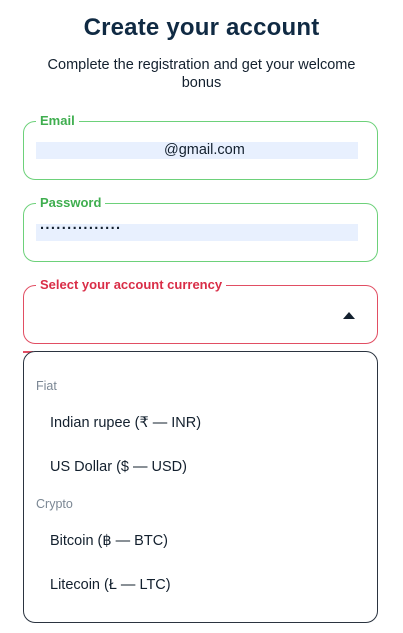 This screenshot has width=403, height=633. What do you see at coordinates (349, 315) in the screenshot?
I see `caret-up-icon` at bounding box center [349, 315].